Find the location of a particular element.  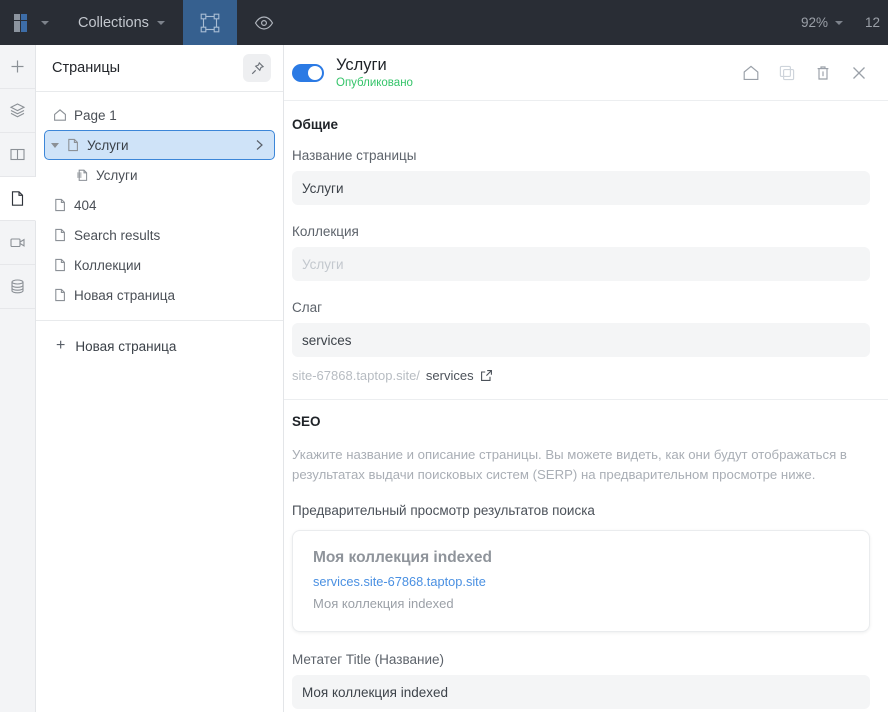

collection-value: Услуги is located at coordinates (323, 264).